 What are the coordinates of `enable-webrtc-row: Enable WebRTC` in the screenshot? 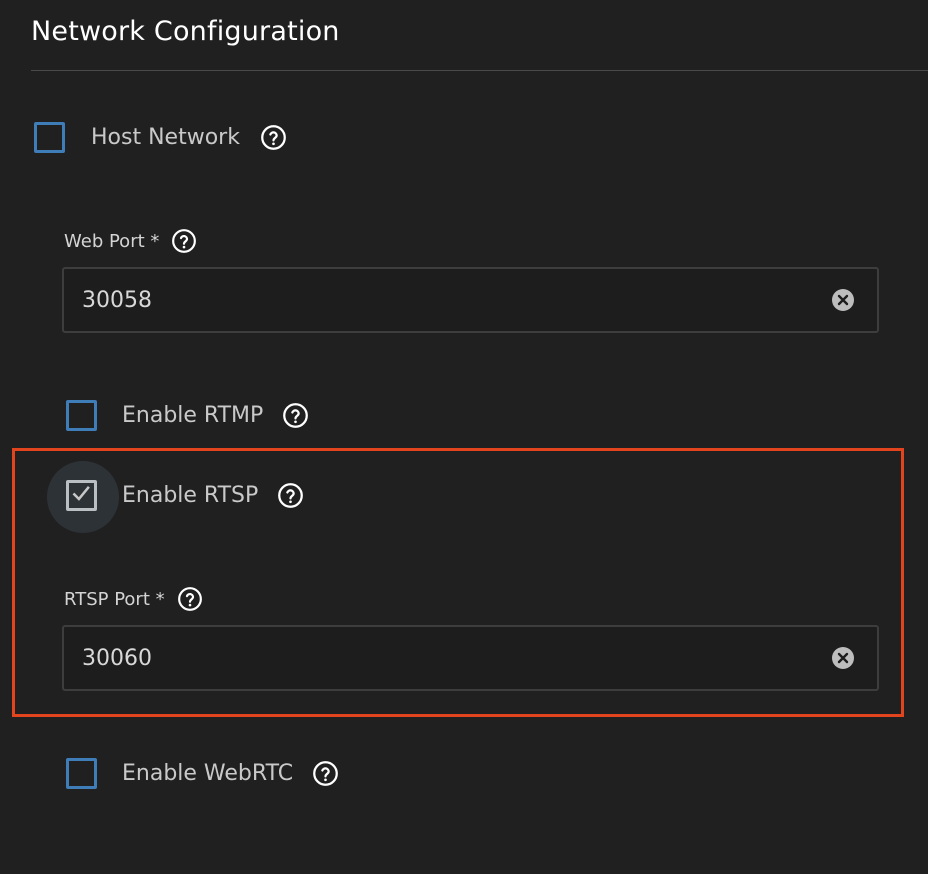 It's located at (202, 773).